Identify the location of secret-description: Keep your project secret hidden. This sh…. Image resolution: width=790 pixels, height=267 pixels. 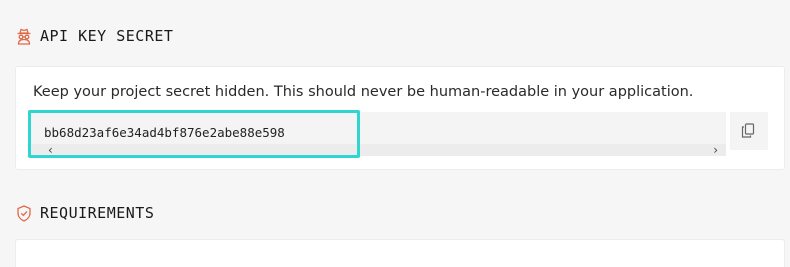
(363, 92).